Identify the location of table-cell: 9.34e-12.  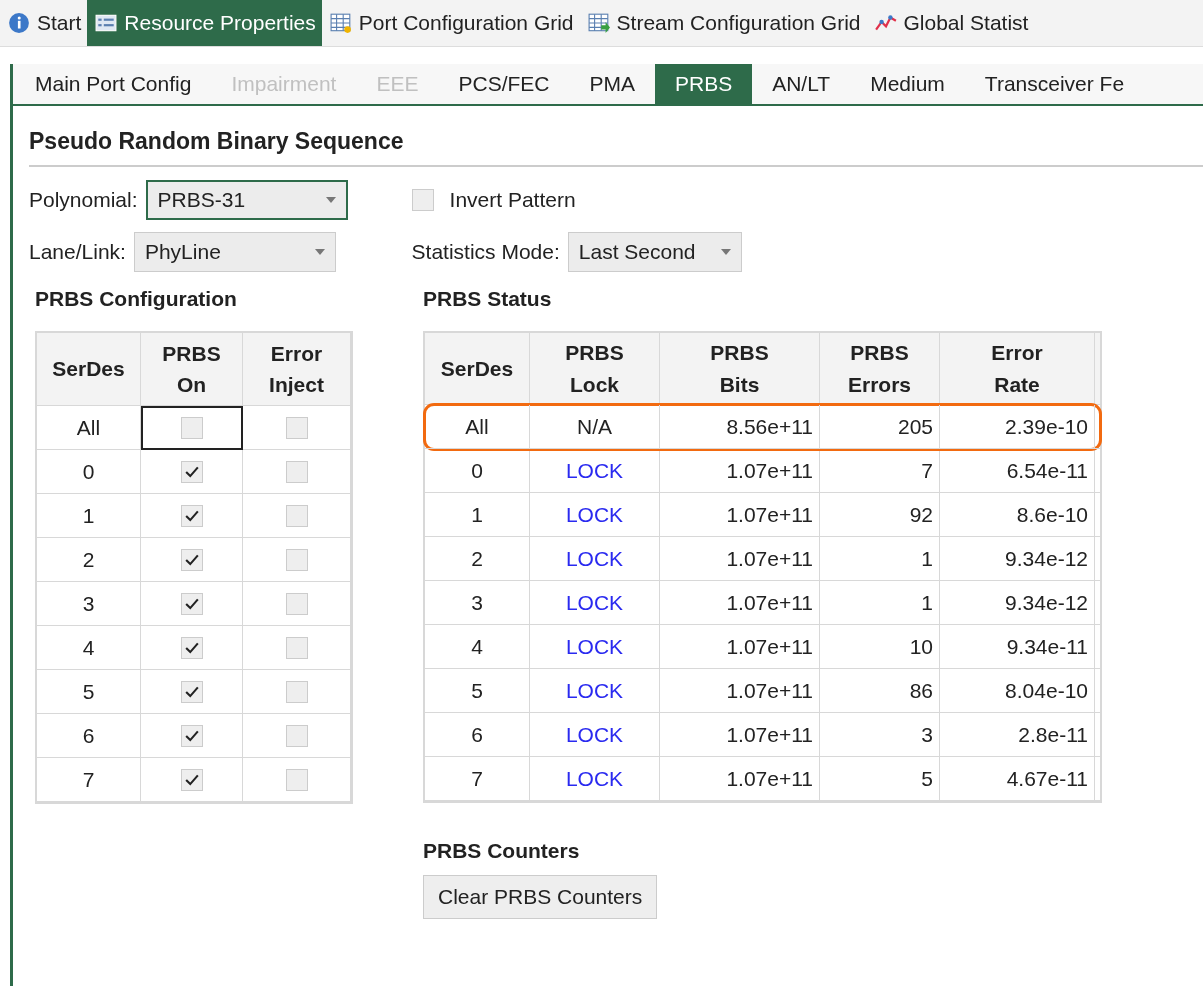
(1017, 559).